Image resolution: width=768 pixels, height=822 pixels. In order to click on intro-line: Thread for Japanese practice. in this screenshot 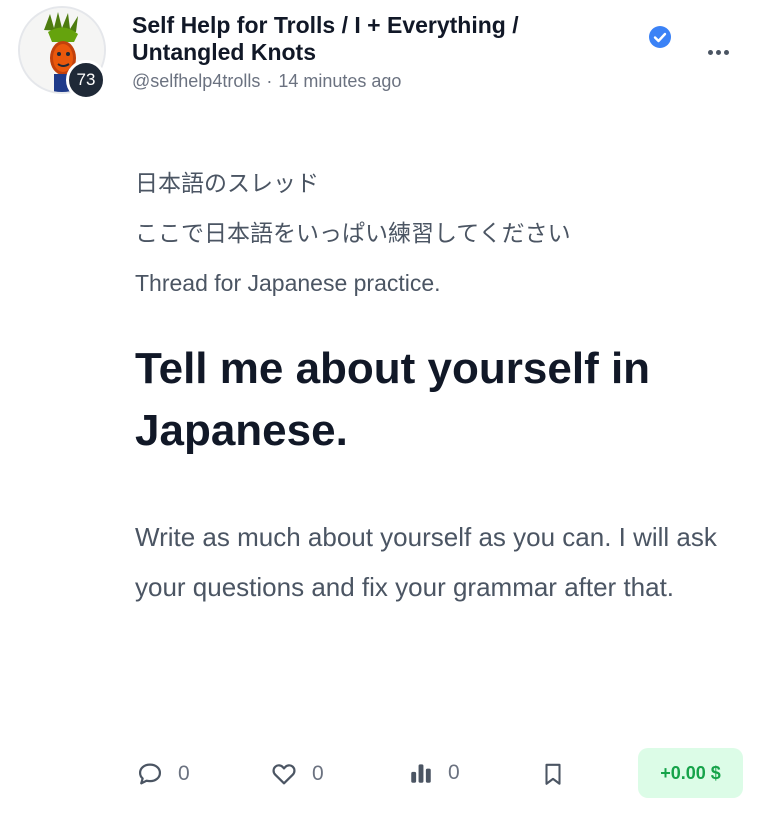, I will do `click(288, 283)`.